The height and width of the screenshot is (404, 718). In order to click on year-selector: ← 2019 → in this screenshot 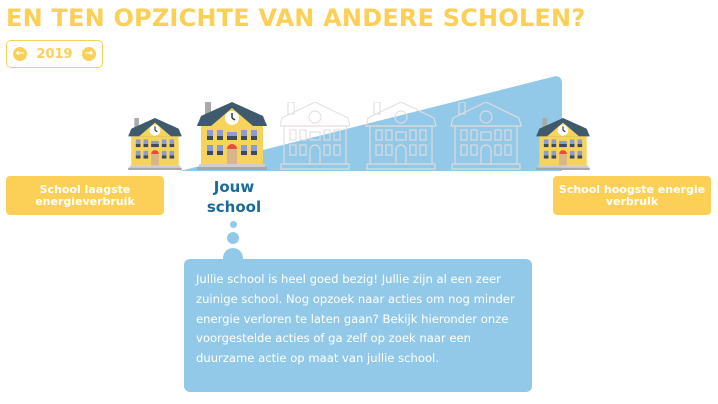, I will do `click(54, 54)`.